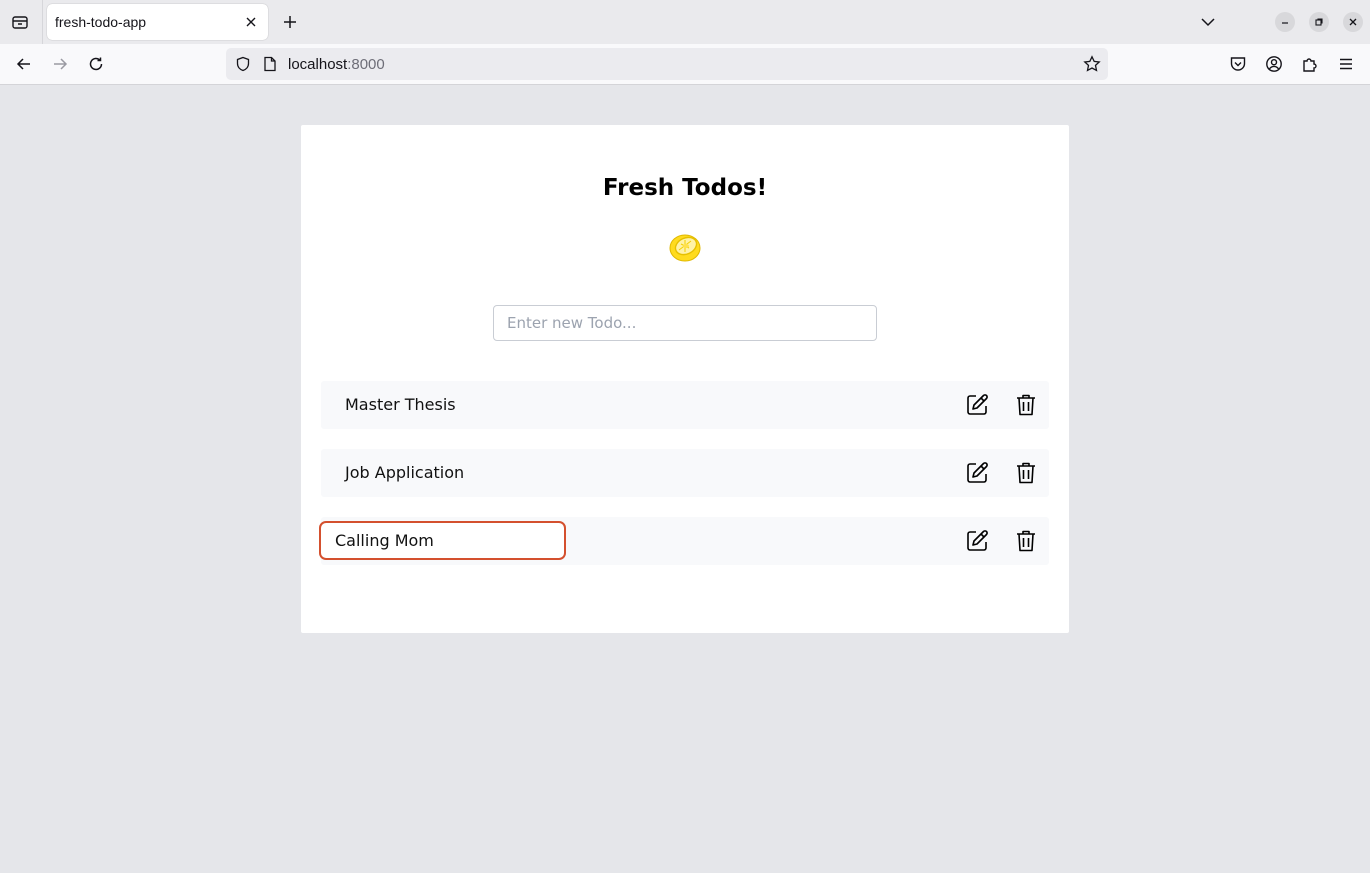 This screenshot has height=873, width=1370. I want to click on list-all-tabs-button, so click(1208, 22).